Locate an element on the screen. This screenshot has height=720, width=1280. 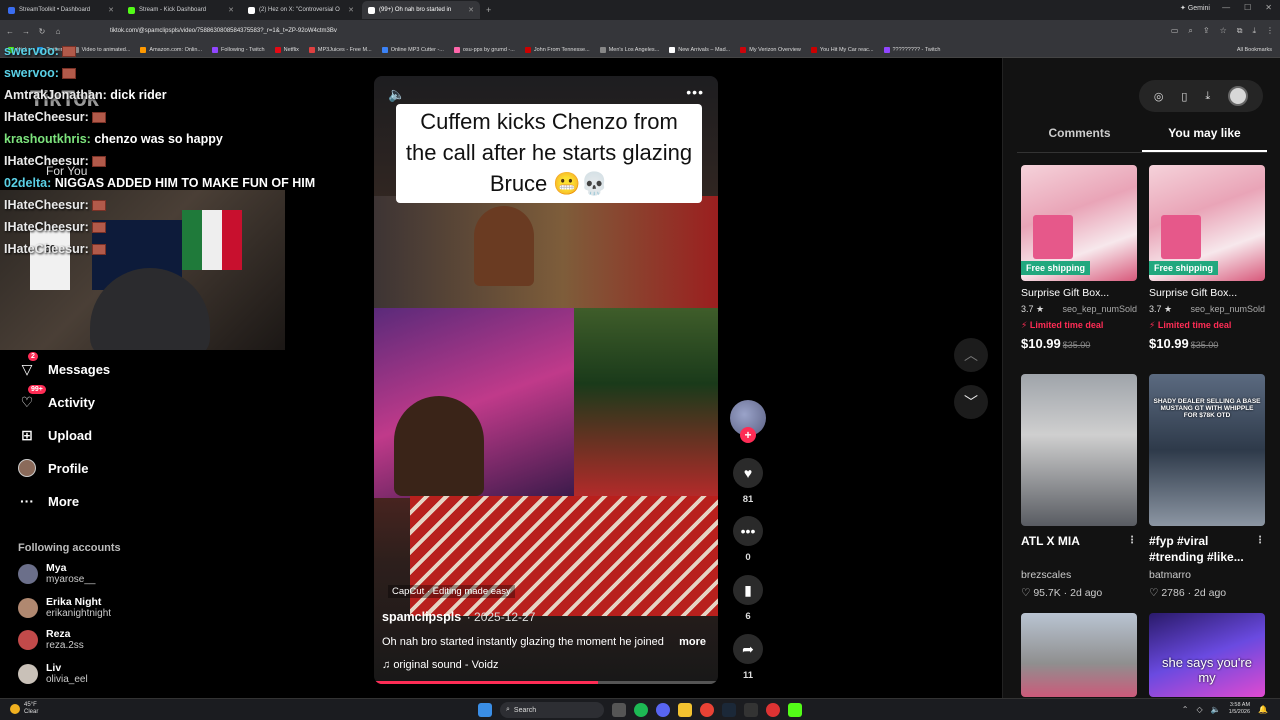
comment-action: ••• 0 is located at coordinates (748, 539).